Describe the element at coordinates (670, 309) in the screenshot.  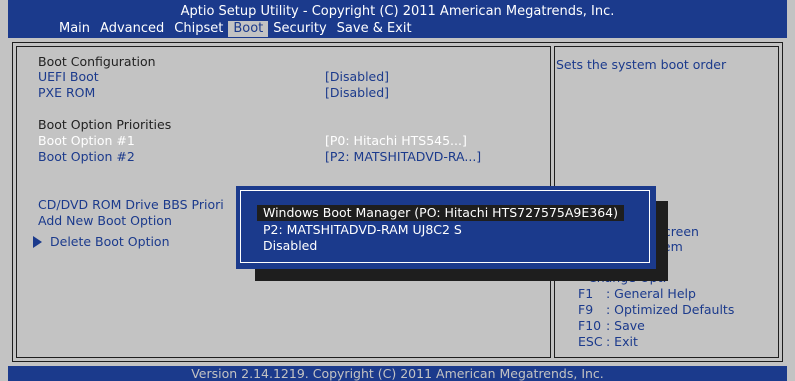
I see `key-f9-desc: : Optimized Defaults` at that location.